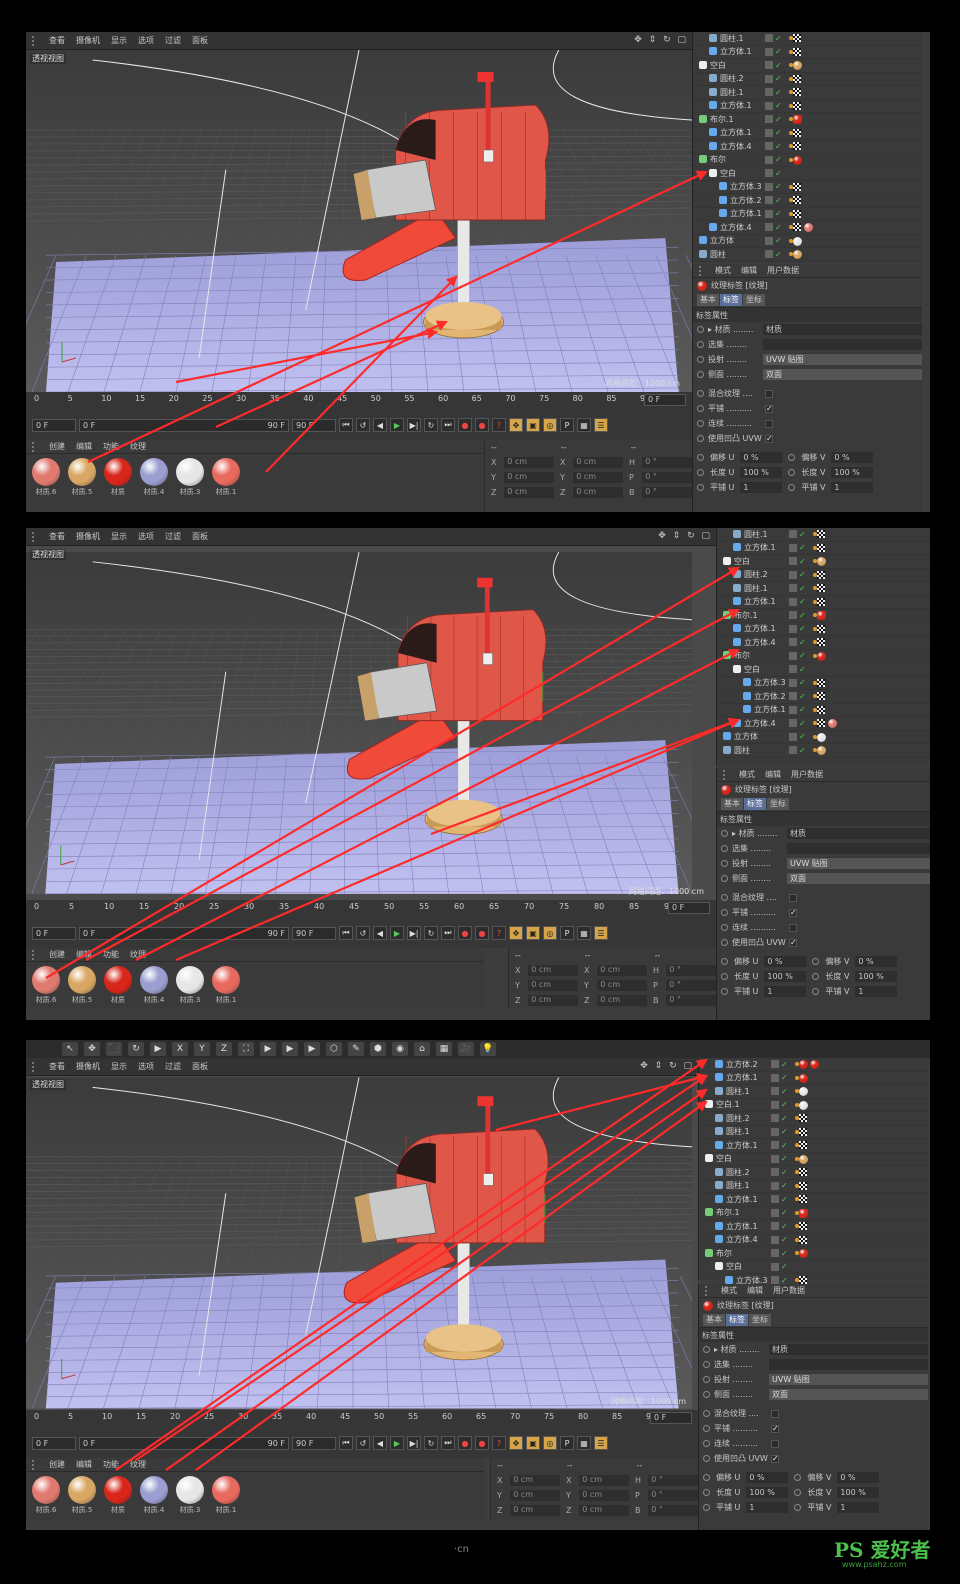  What do you see at coordinates (114, 1049) in the screenshot?
I see `toolbar-tool-3-icon: ⬛` at bounding box center [114, 1049].